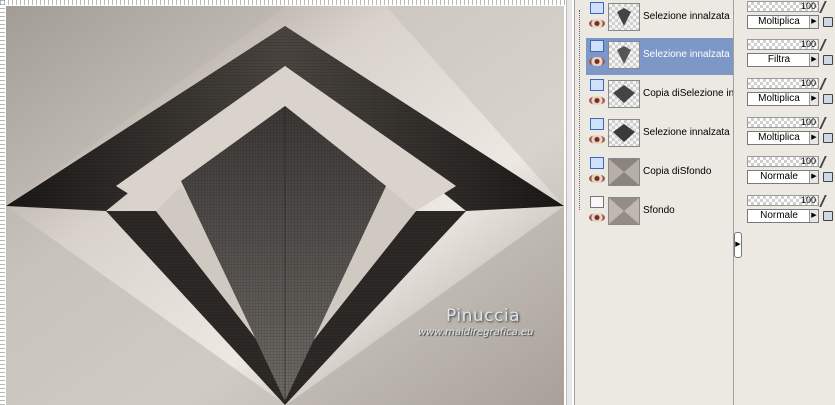  I want to click on layer-row: Copia diSfondo, so click(660, 173).